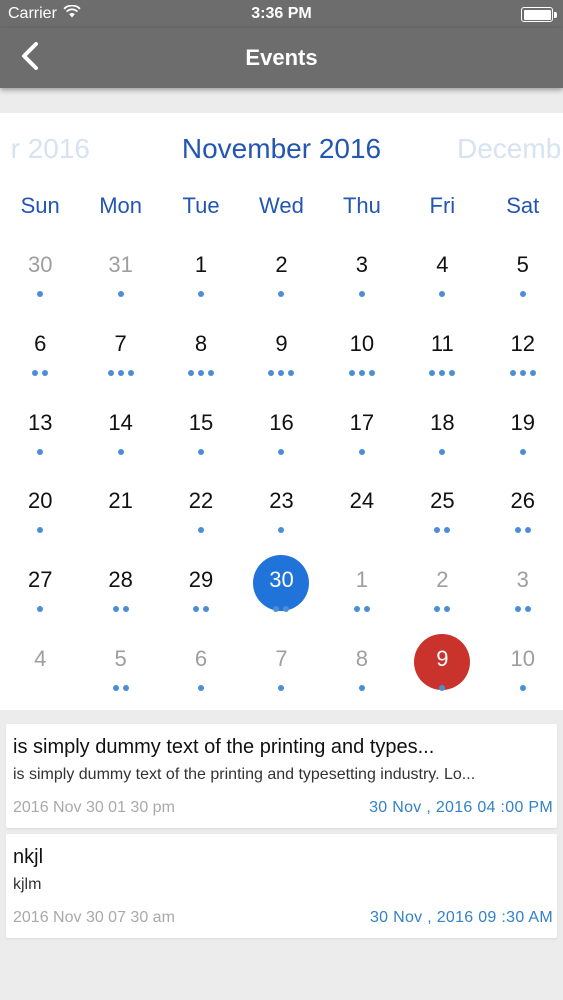  What do you see at coordinates (442, 358) in the screenshot?
I see `day-cell: 11` at bounding box center [442, 358].